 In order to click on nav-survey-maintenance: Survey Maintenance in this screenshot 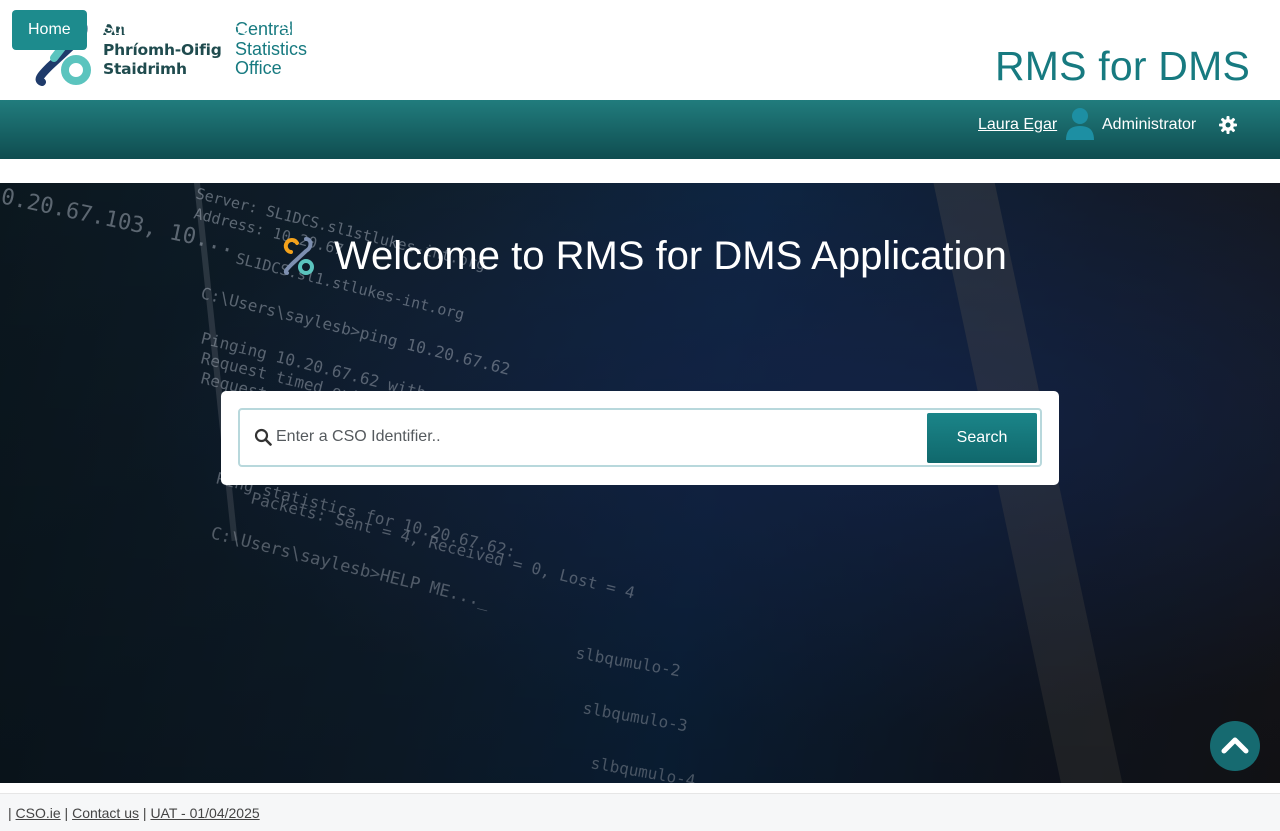, I will do `click(176, 30)`.